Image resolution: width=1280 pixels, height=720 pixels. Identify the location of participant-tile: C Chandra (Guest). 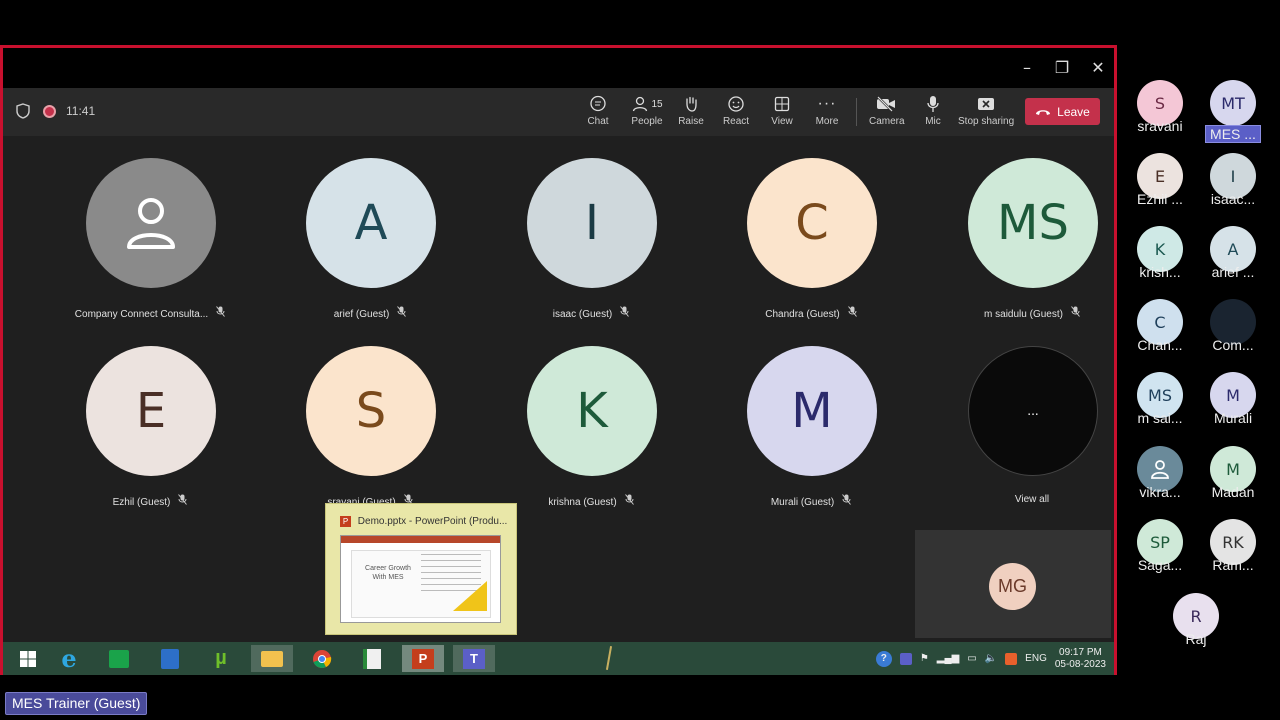
(811, 245).